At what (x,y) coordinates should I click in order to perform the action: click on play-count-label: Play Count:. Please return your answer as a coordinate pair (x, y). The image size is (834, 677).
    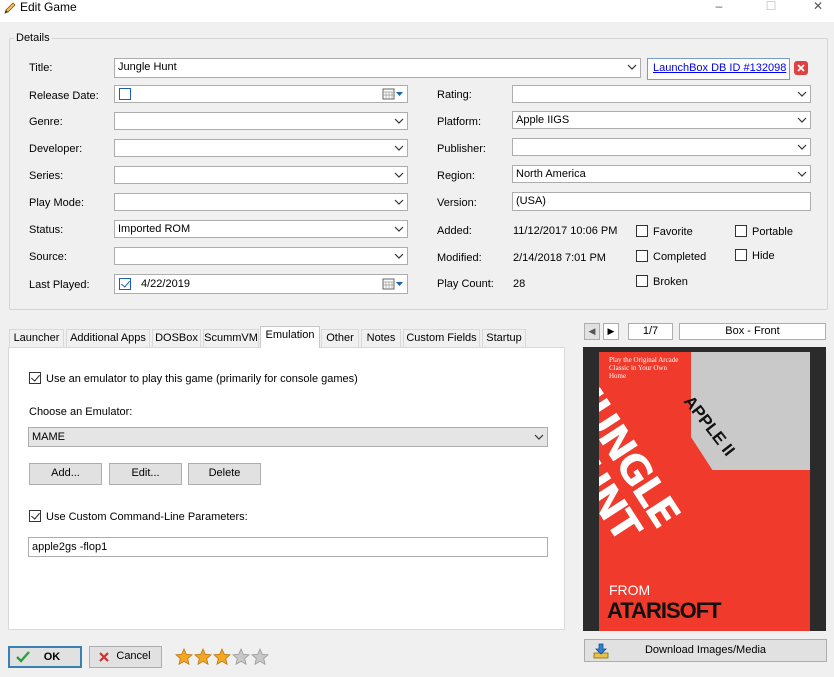
    Looking at the image, I should click on (465, 284).